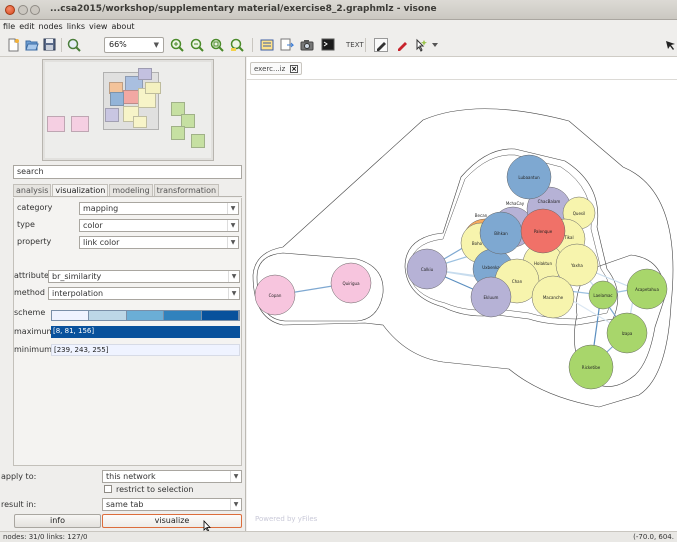  What do you see at coordinates (155, 489) in the screenshot?
I see `restrict-label: restrict to selection` at bounding box center [155, 489].